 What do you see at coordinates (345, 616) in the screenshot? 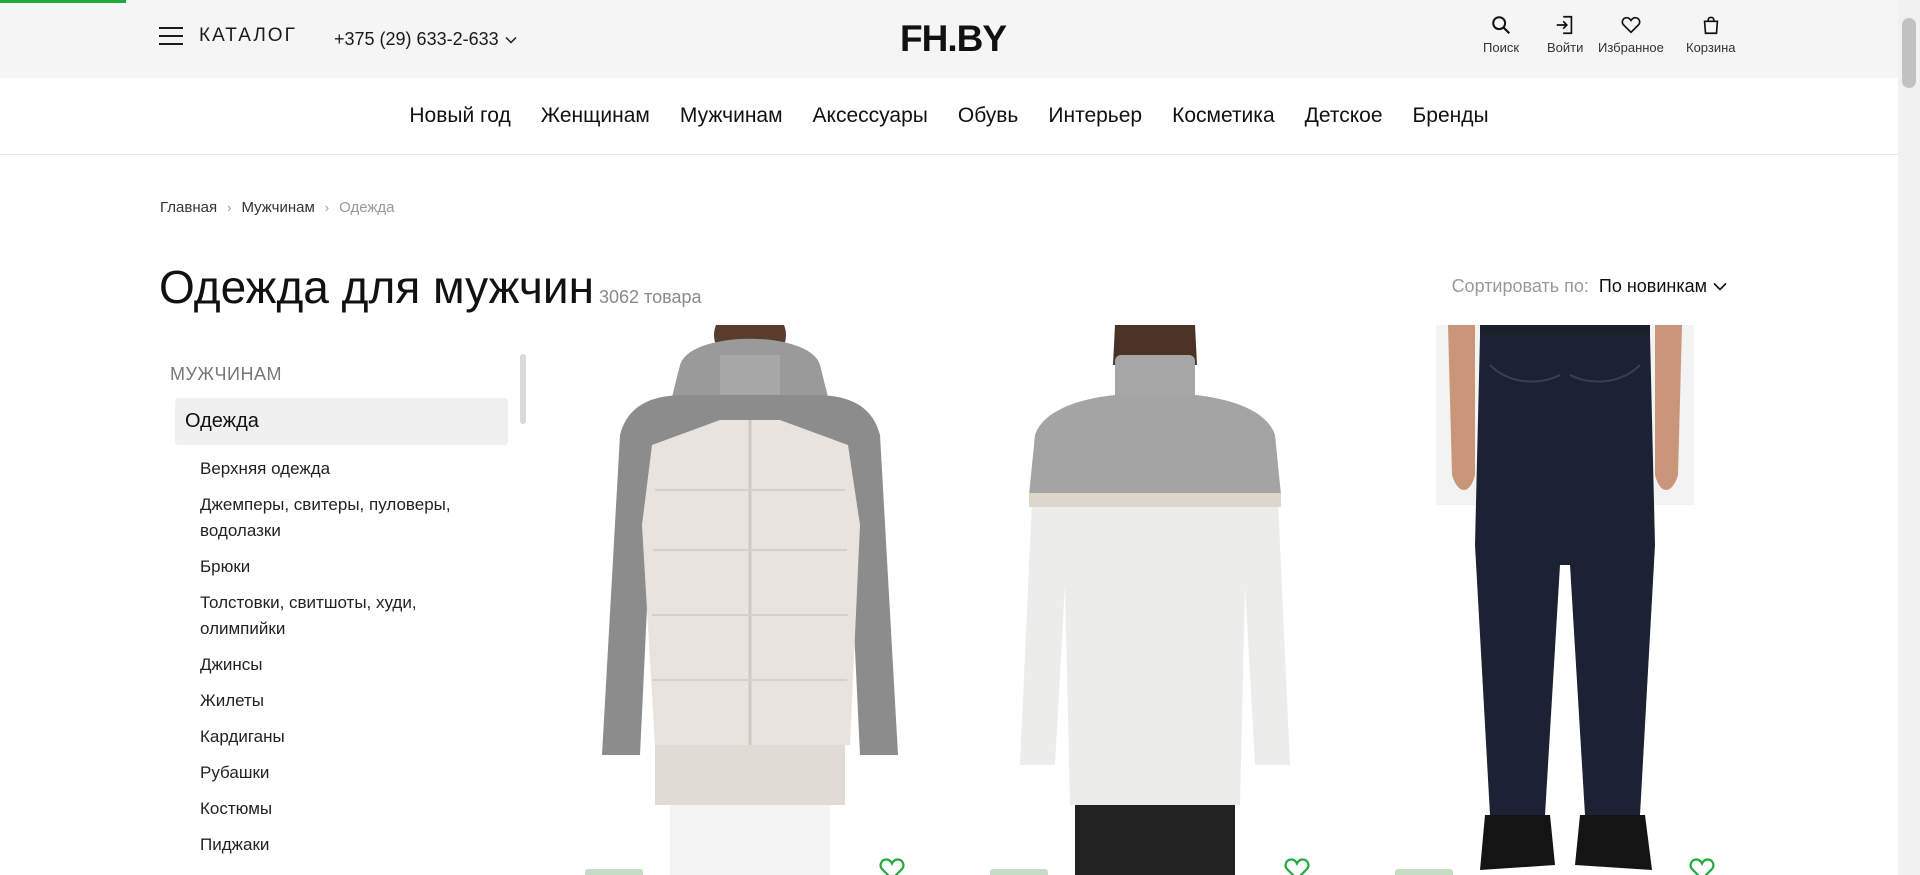
I see `sidebar-item-hoodies: Толстовки, свитшоты, худи, олимпийки` at bounding box center [345, 616].